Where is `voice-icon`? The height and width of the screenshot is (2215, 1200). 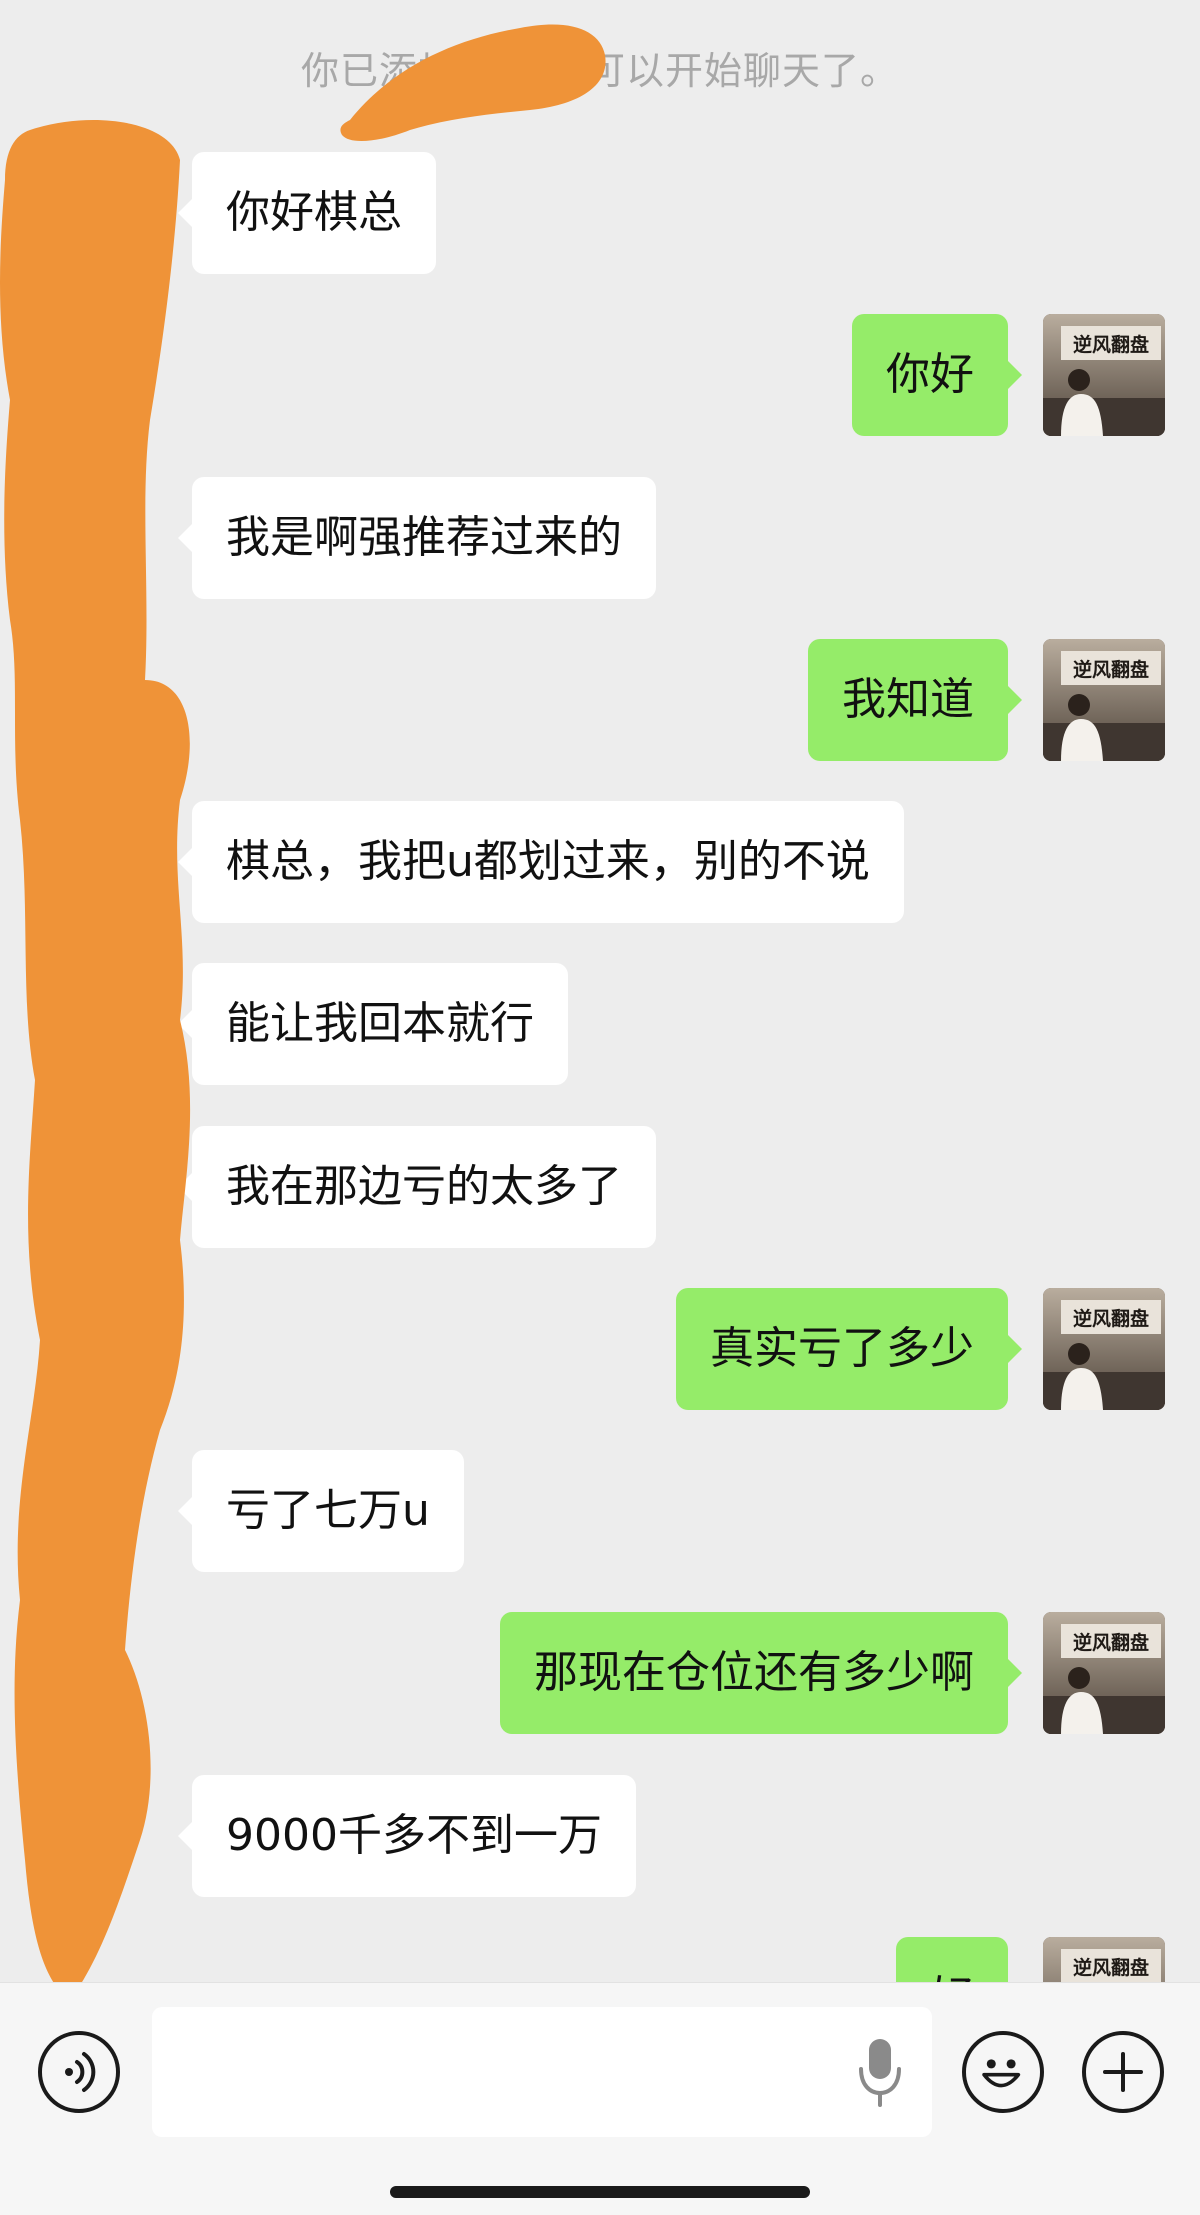 voice-icon is located at coordinates (80, 2072).